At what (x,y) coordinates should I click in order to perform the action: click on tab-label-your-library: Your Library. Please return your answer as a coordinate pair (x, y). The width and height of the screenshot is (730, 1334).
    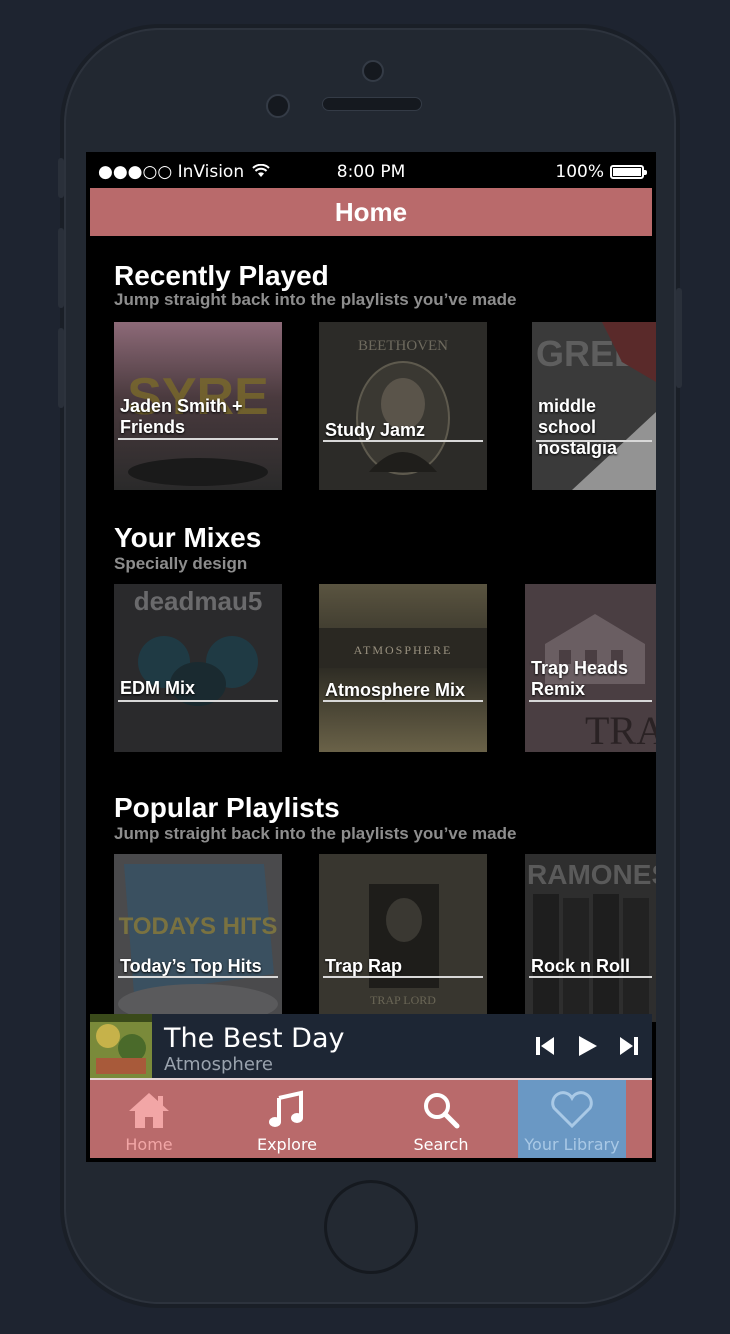
    Looking at the image, I should click on (572, 1144).